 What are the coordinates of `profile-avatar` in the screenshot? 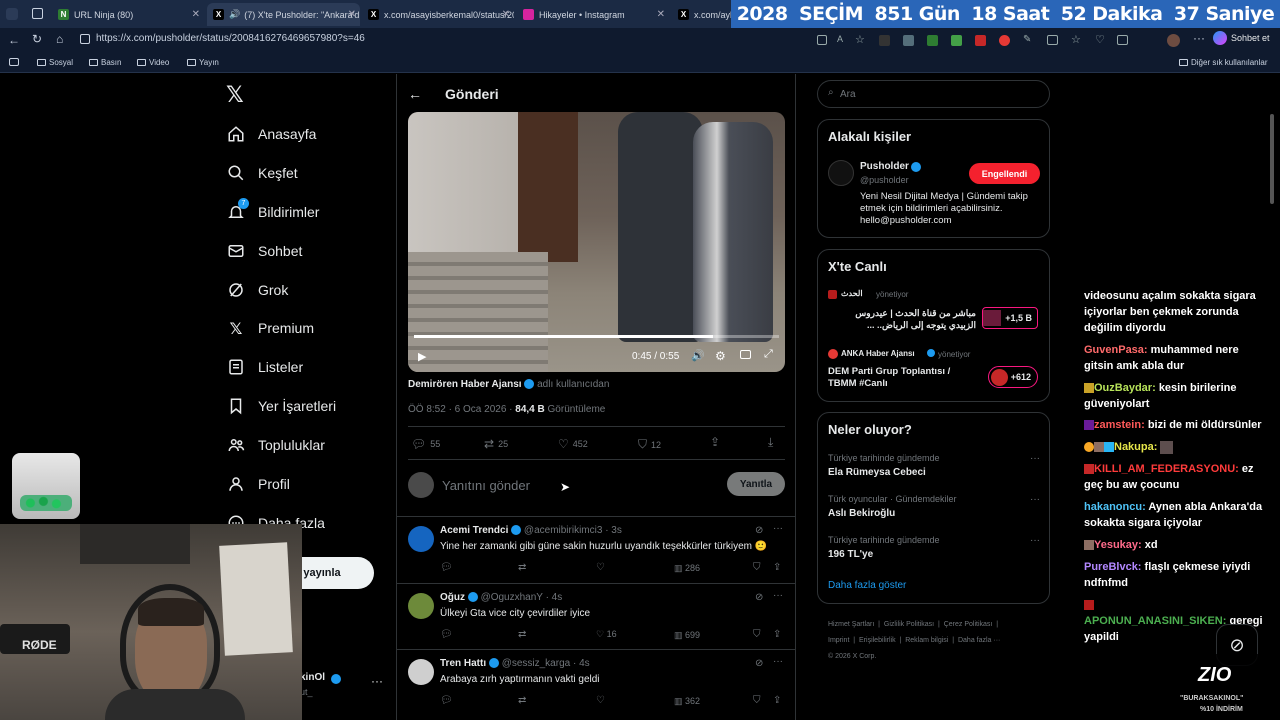 It's located at (1173, 40).